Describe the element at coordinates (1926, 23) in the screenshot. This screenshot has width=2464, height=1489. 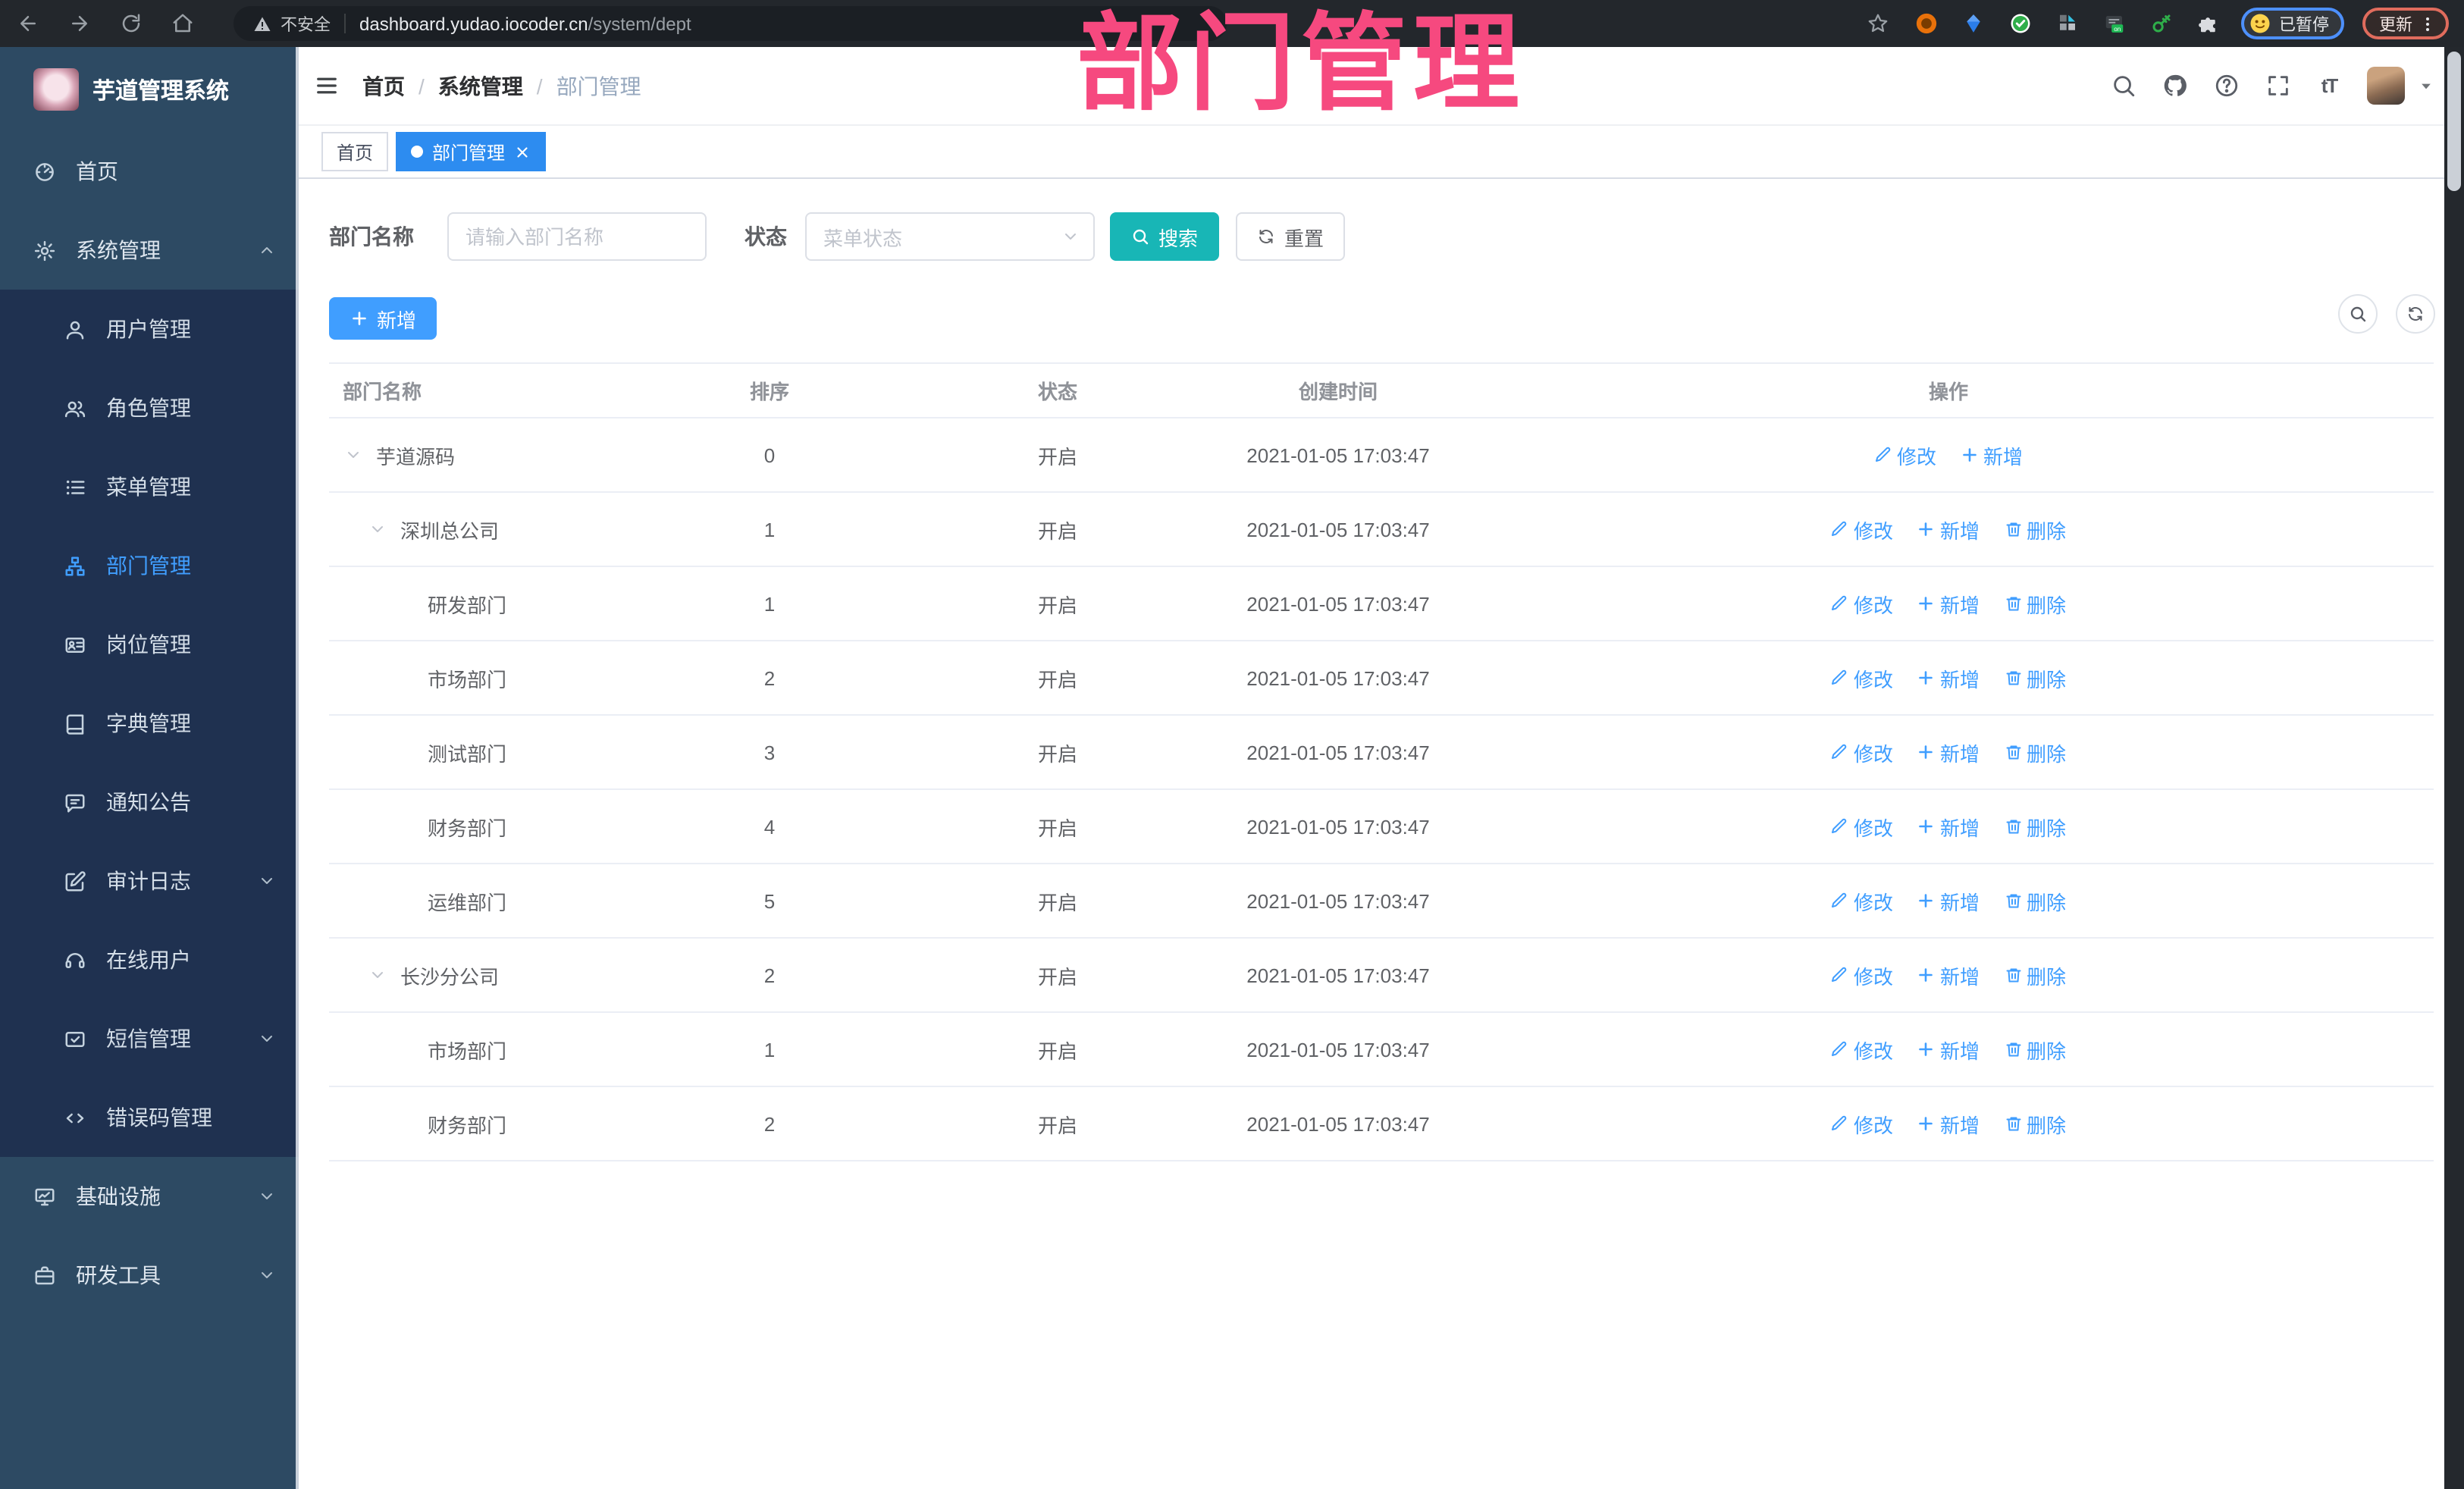
I see `ext-orange-icon` at that location.